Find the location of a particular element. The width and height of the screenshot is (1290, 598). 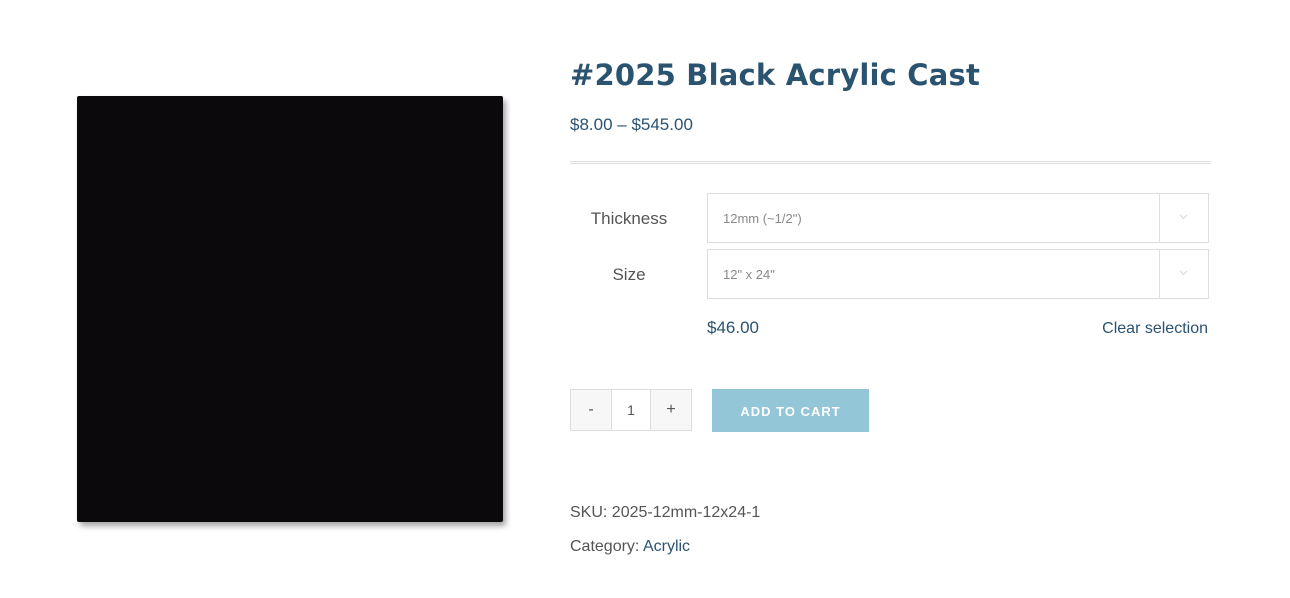

size-select: 12" x 24" is located at coordinates (958, 274).